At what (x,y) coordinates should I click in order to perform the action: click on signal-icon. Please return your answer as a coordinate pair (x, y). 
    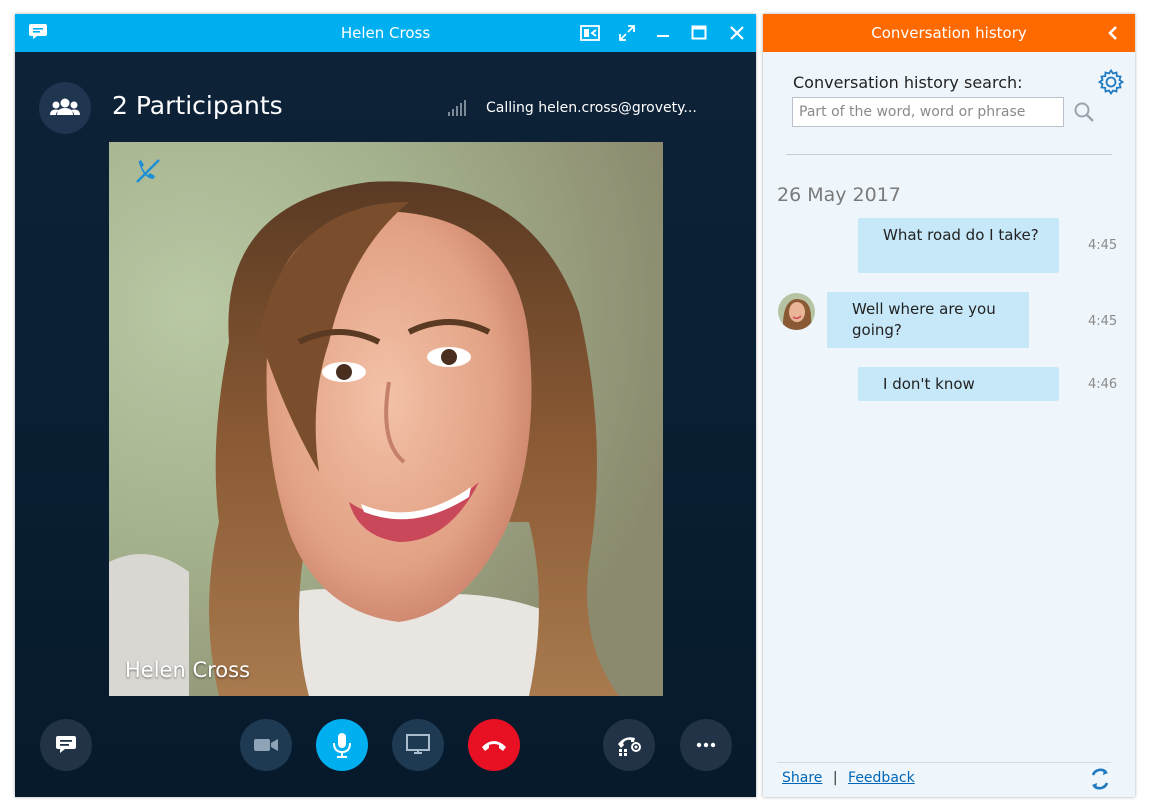
    Looking at the image, I should click on (457, 108).